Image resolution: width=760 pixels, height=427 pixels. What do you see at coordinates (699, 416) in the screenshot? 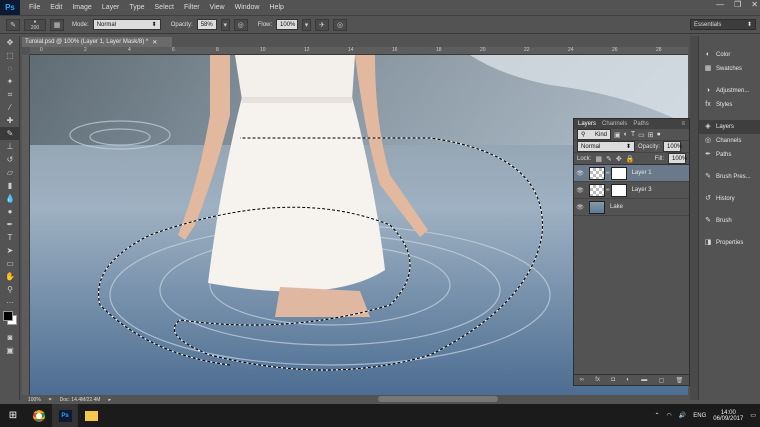
I see `language-indicator: ENG` at bounding box center [699, 416].